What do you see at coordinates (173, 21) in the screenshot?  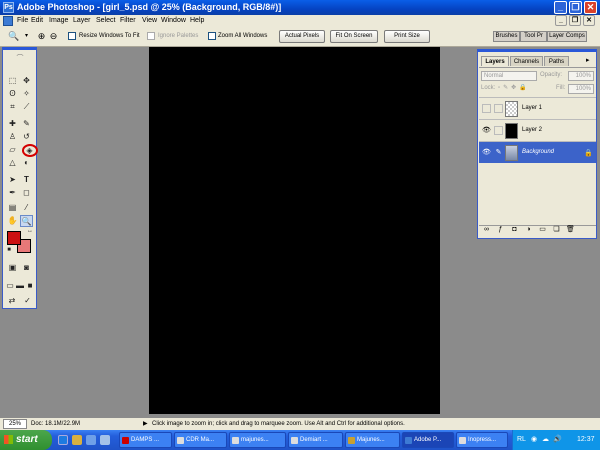 I see `menu-window: Window` at bounding box center [173, 21].